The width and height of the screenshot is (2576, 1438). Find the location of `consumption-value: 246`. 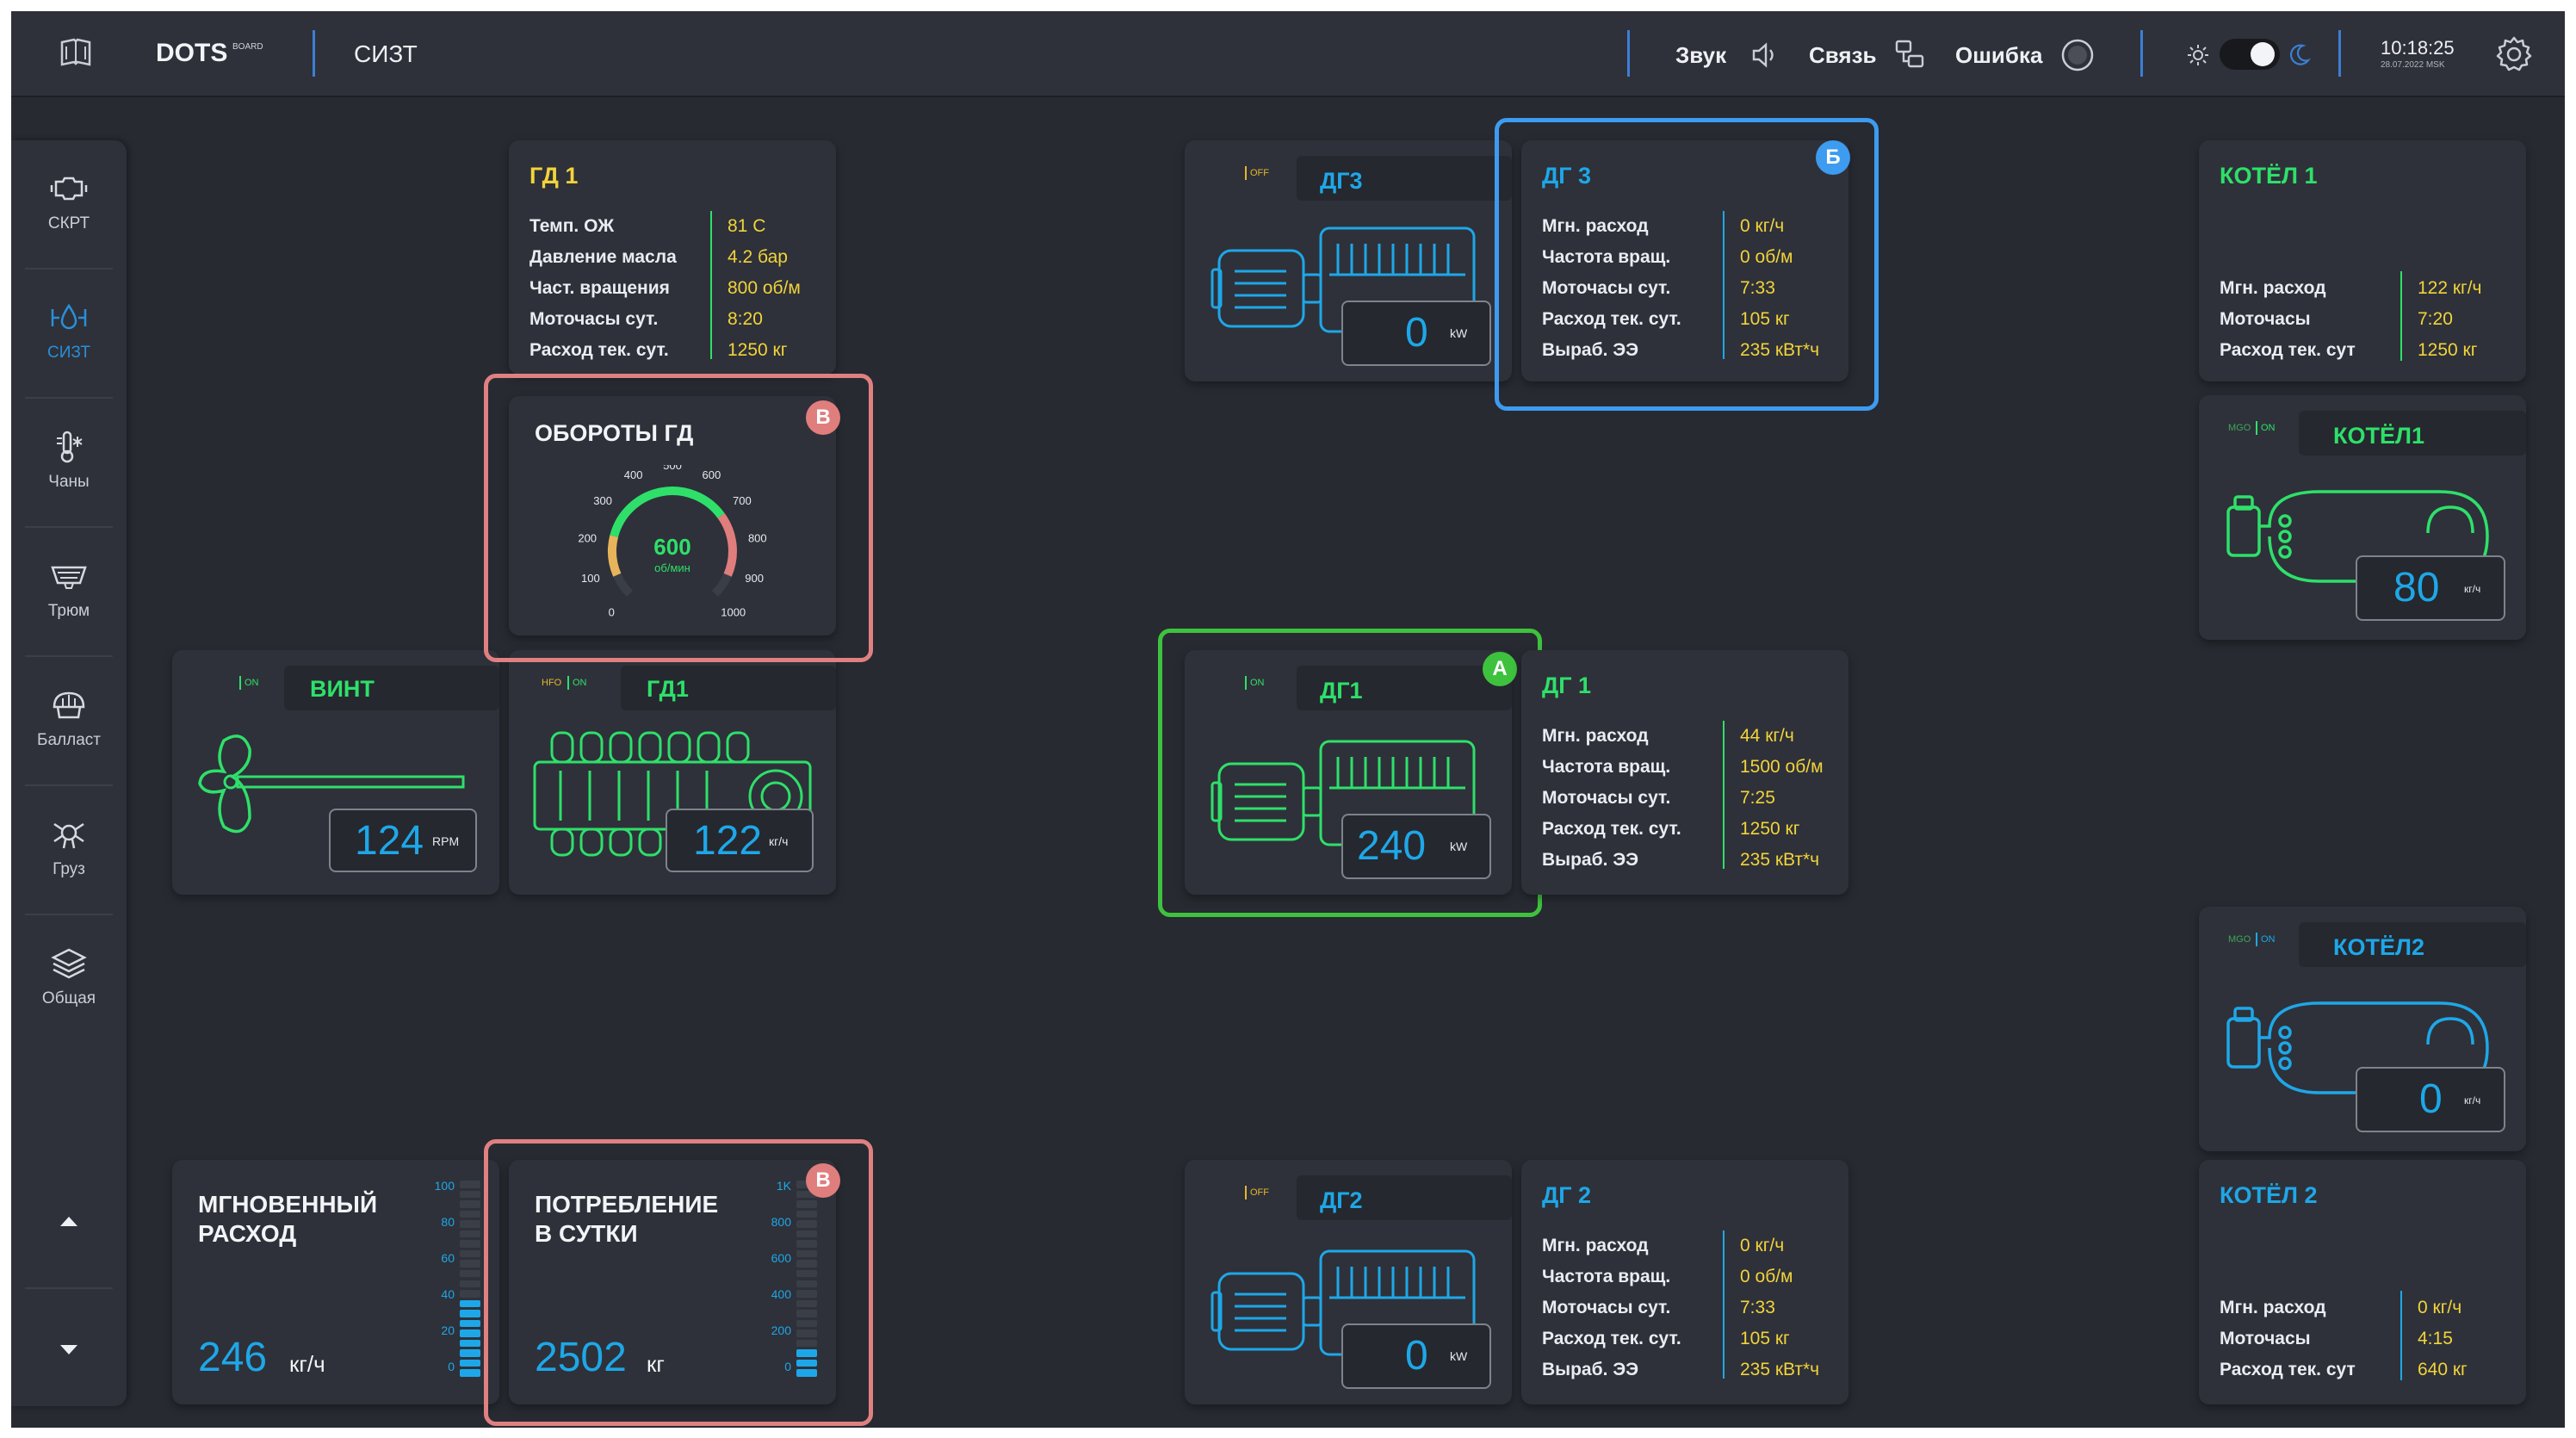

consumption-value: 246 is located at coordinates (233, 1357).